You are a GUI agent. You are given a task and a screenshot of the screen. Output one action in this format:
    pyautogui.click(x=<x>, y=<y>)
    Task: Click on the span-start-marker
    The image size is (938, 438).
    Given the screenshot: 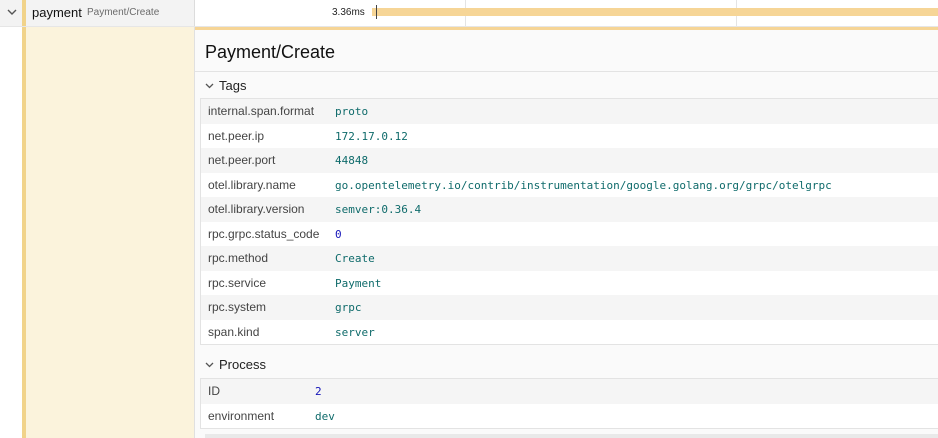 What is the action you would take?
    pyautogui.click(x=376, y=12)
    